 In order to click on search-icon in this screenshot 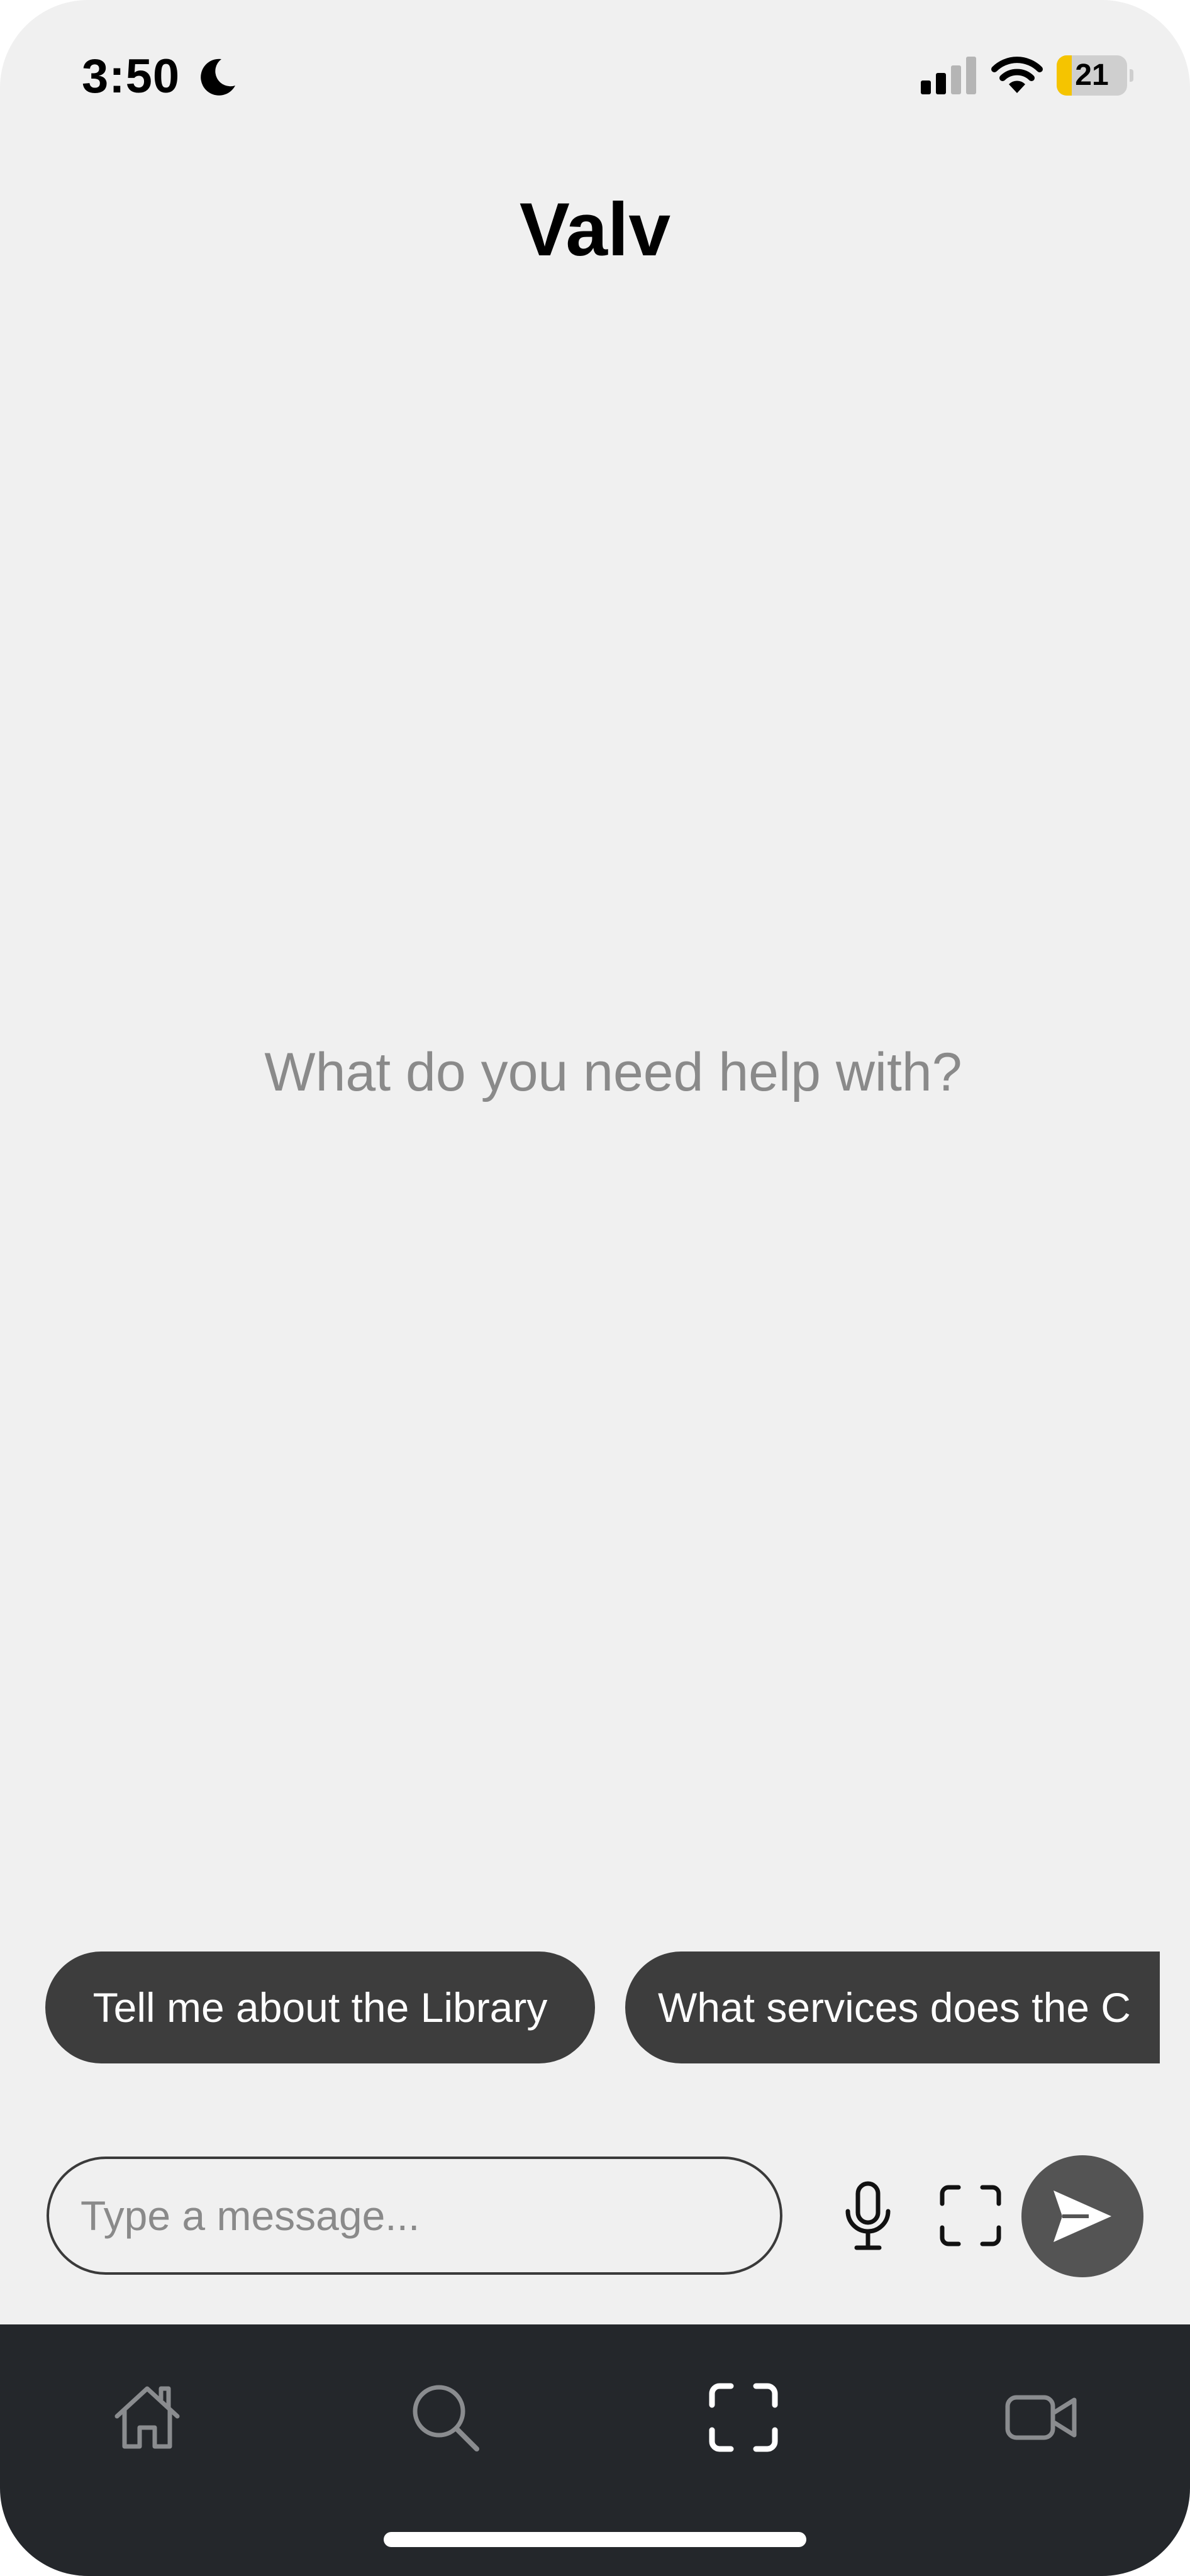, I will do `click(446, 2418)`.